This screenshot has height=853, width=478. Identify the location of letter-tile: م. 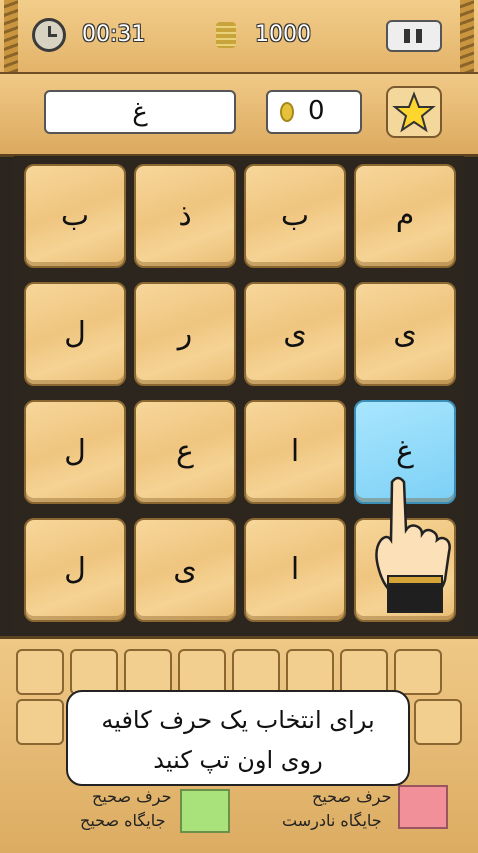
(405, 216).